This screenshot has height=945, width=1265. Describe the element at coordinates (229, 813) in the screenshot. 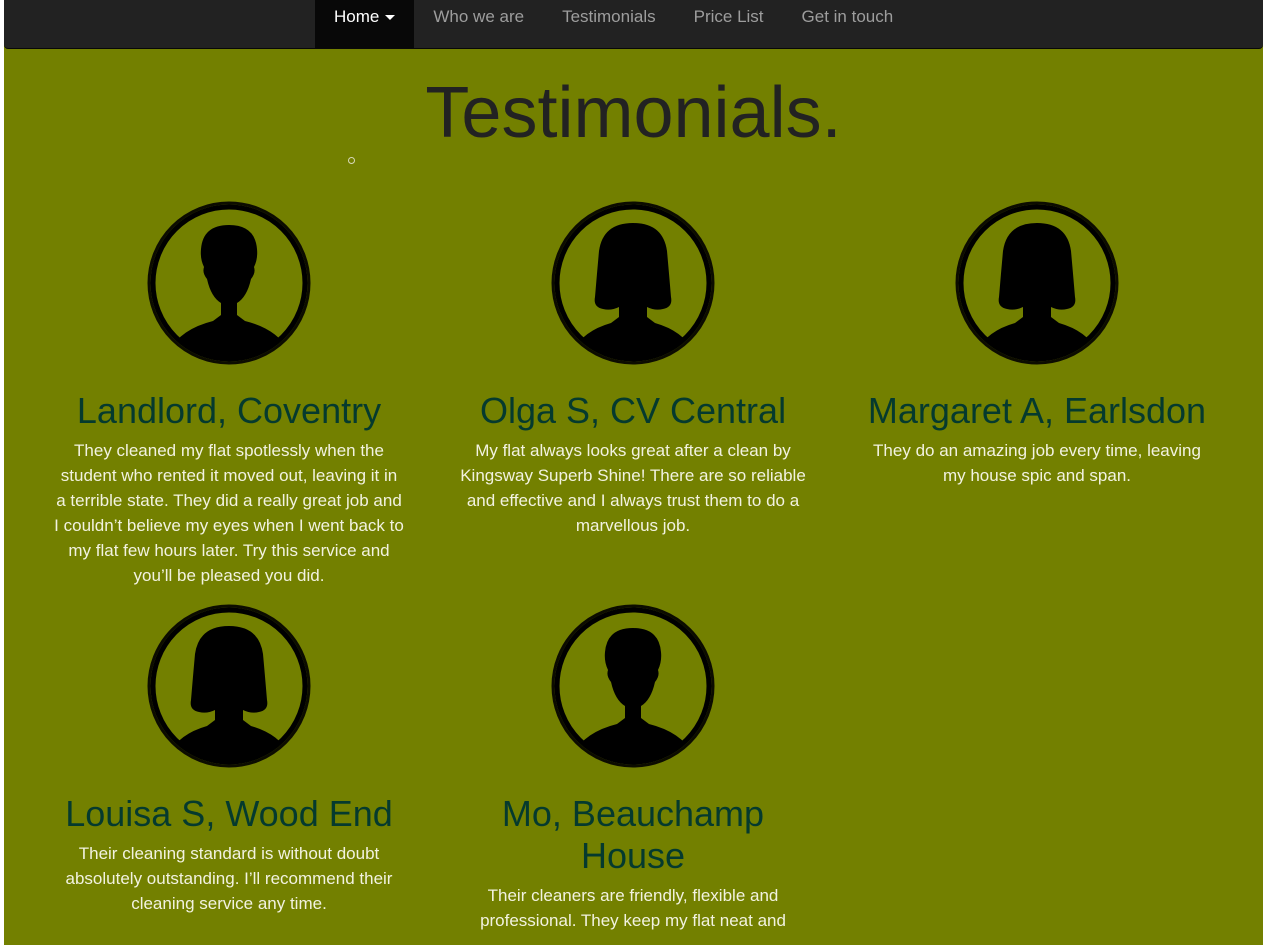

I see `testimonial-name: Louisa S, Wood End` at that location.